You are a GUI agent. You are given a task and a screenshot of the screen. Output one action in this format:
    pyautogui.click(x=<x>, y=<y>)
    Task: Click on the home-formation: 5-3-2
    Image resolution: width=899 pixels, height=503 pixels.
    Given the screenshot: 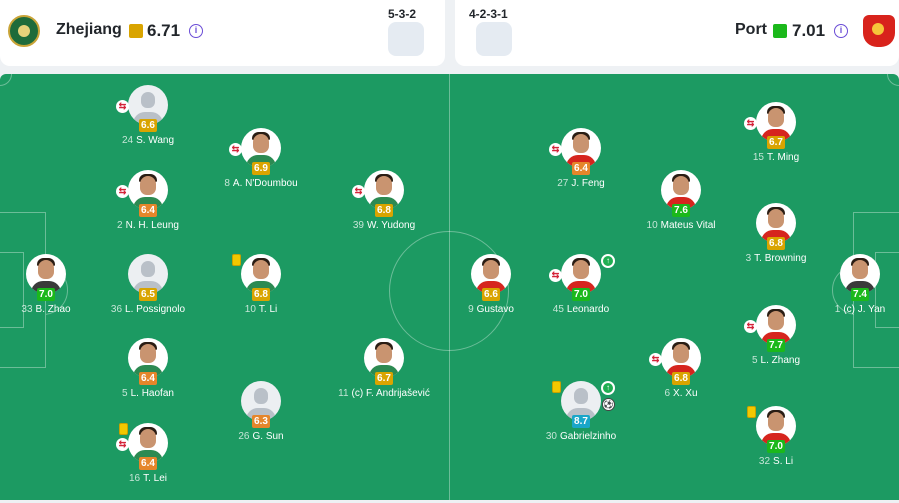 What is the action you would take?
    pyautogui.click(x=402, y=14)
    